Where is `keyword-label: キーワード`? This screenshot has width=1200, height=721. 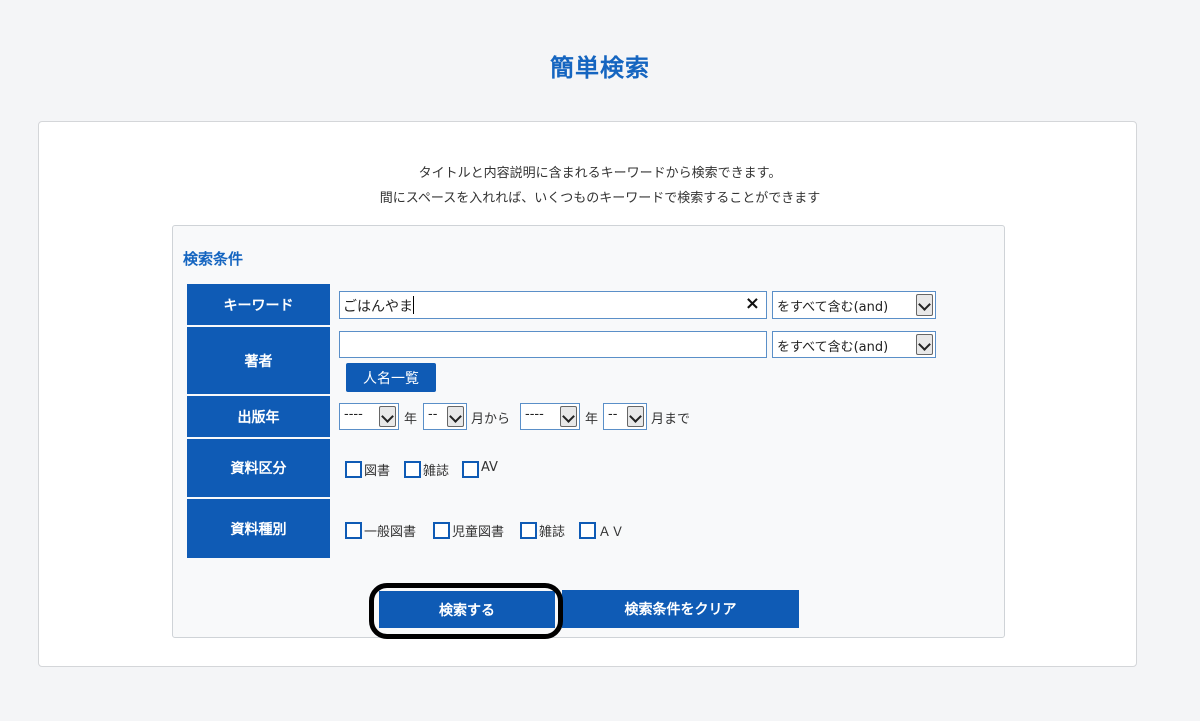
keyword-label: キーワード is located at coordinates (258, 304).